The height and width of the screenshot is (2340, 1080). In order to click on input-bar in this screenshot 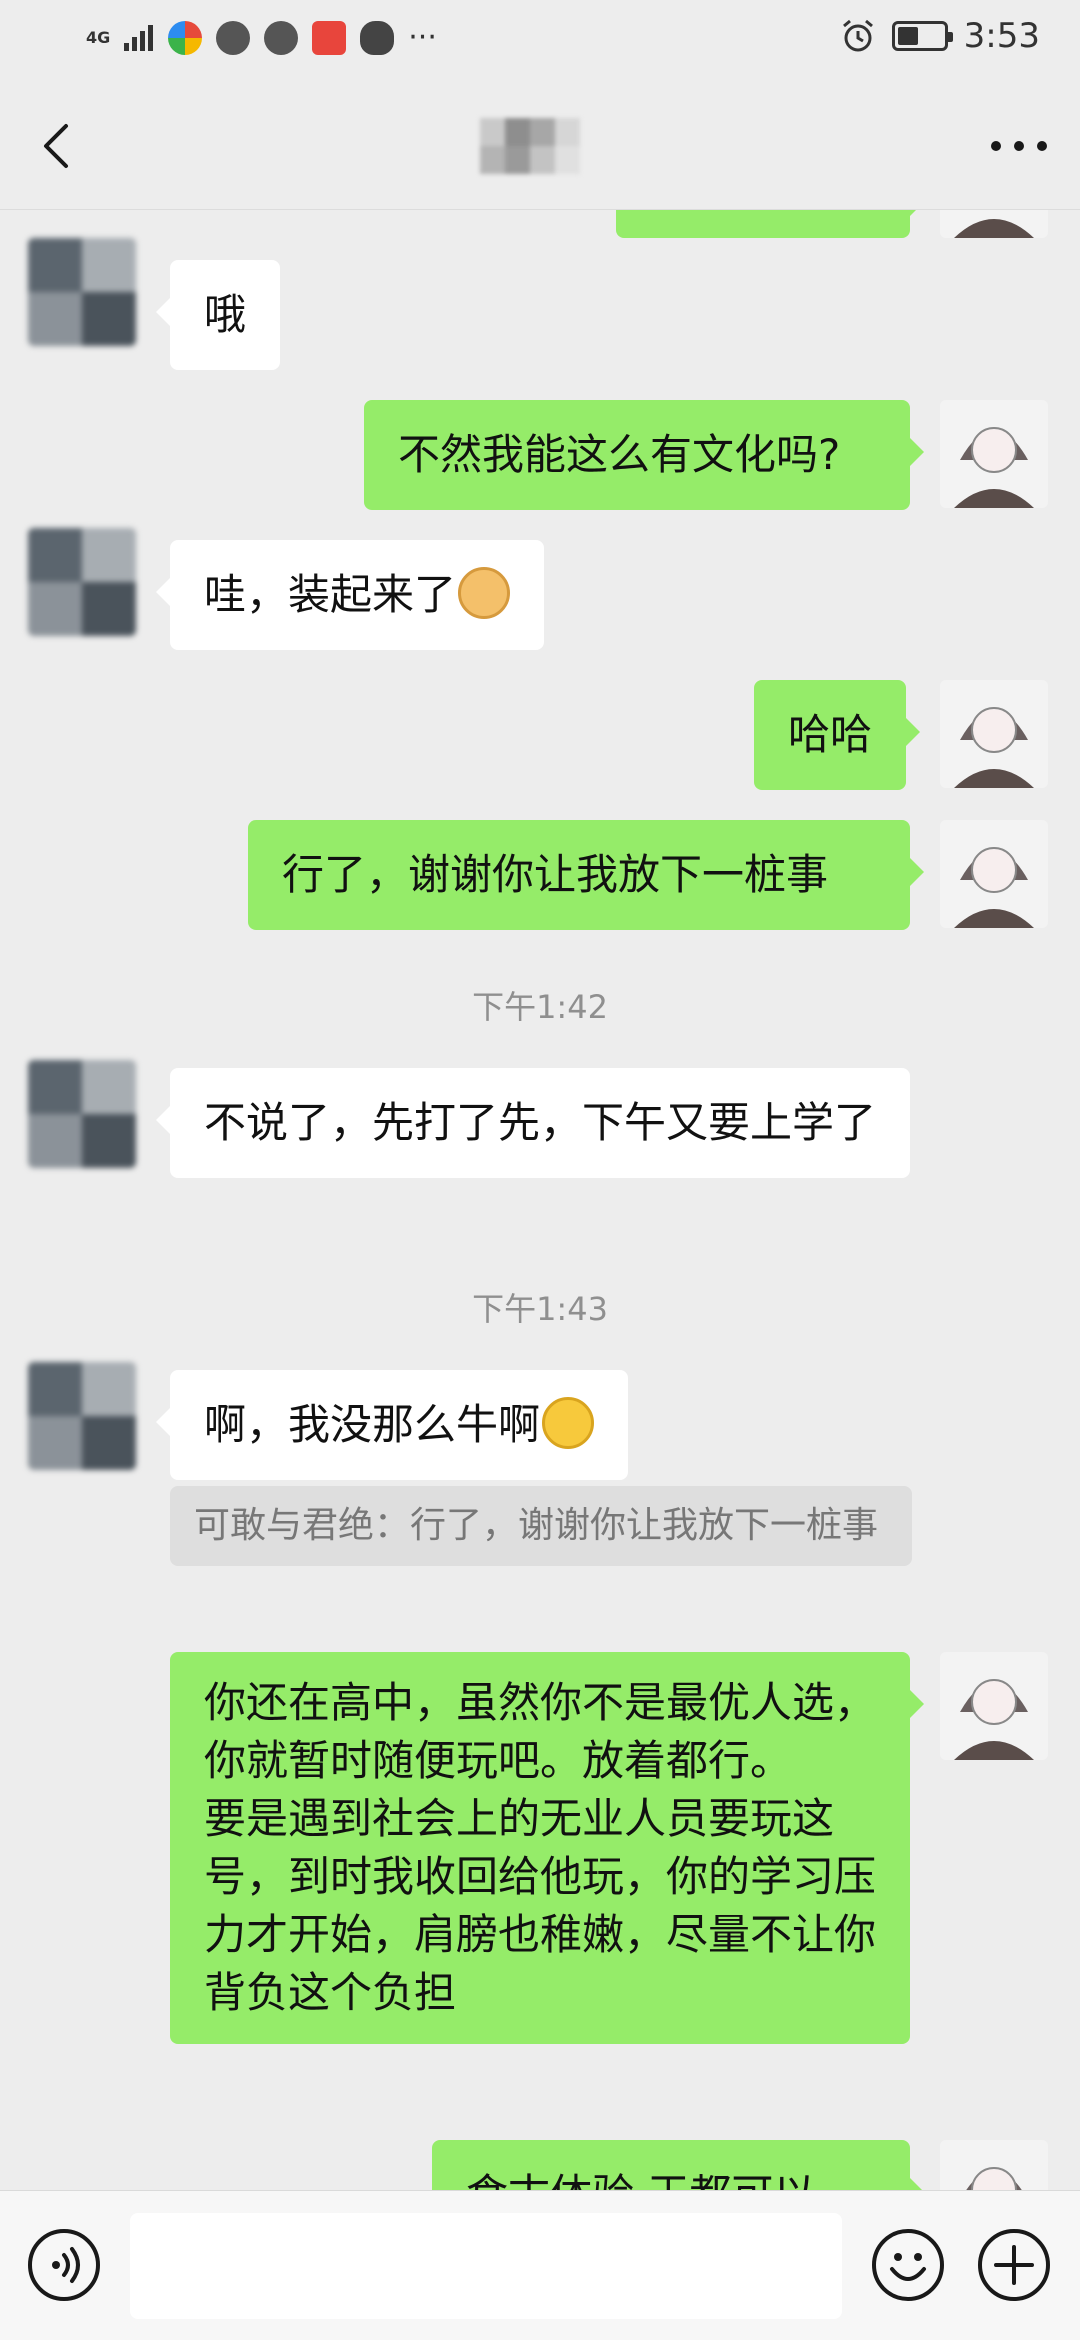, I will do `click(540, 2265)`.